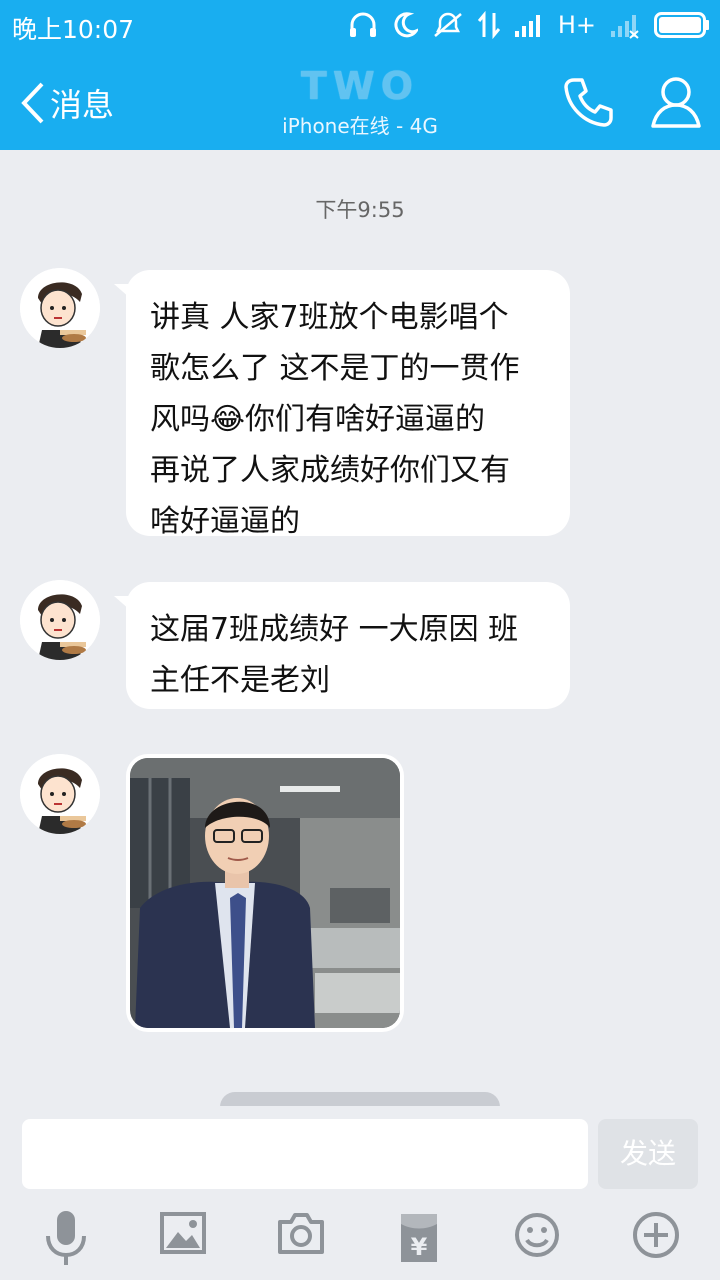 The height and width of the screenshot is (1280, 720). Describe the element at coordinates (360, 1193) in the screenshot. I see `message-composer: 发送 ¥` at that location.